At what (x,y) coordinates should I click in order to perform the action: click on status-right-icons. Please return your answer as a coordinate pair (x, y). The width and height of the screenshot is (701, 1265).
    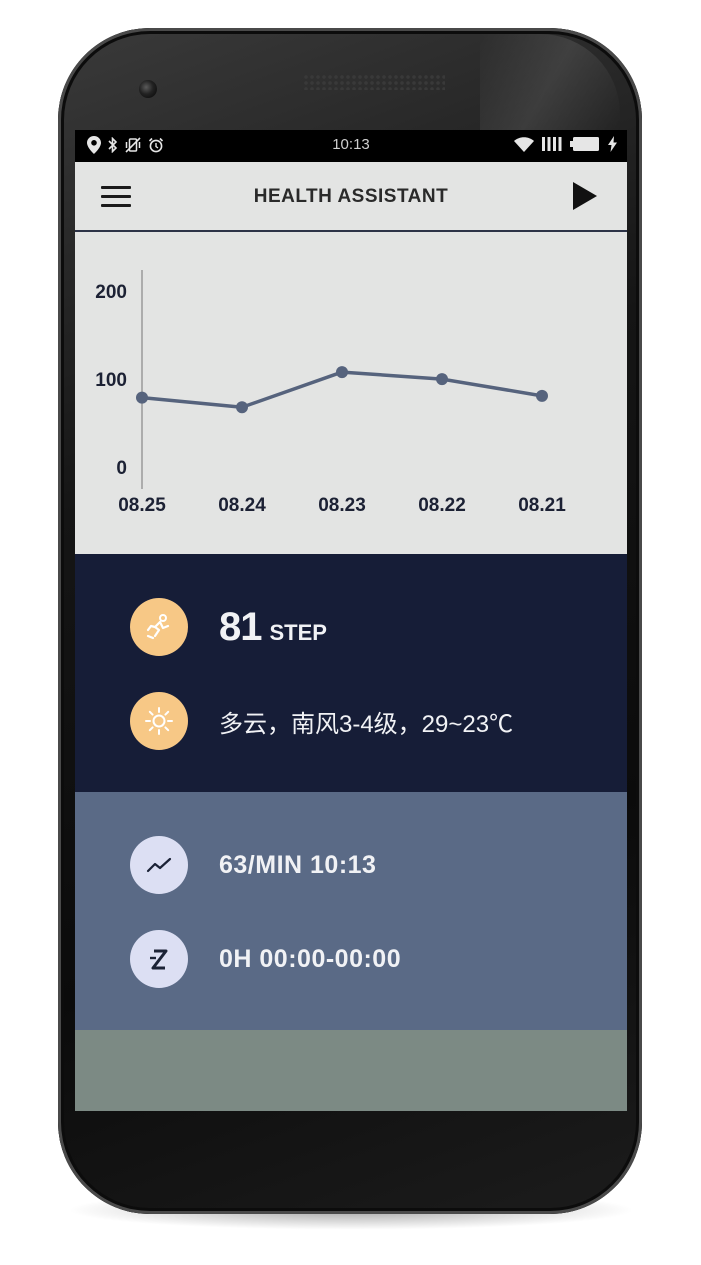
    Looking at the image, I should click on (565, 144).